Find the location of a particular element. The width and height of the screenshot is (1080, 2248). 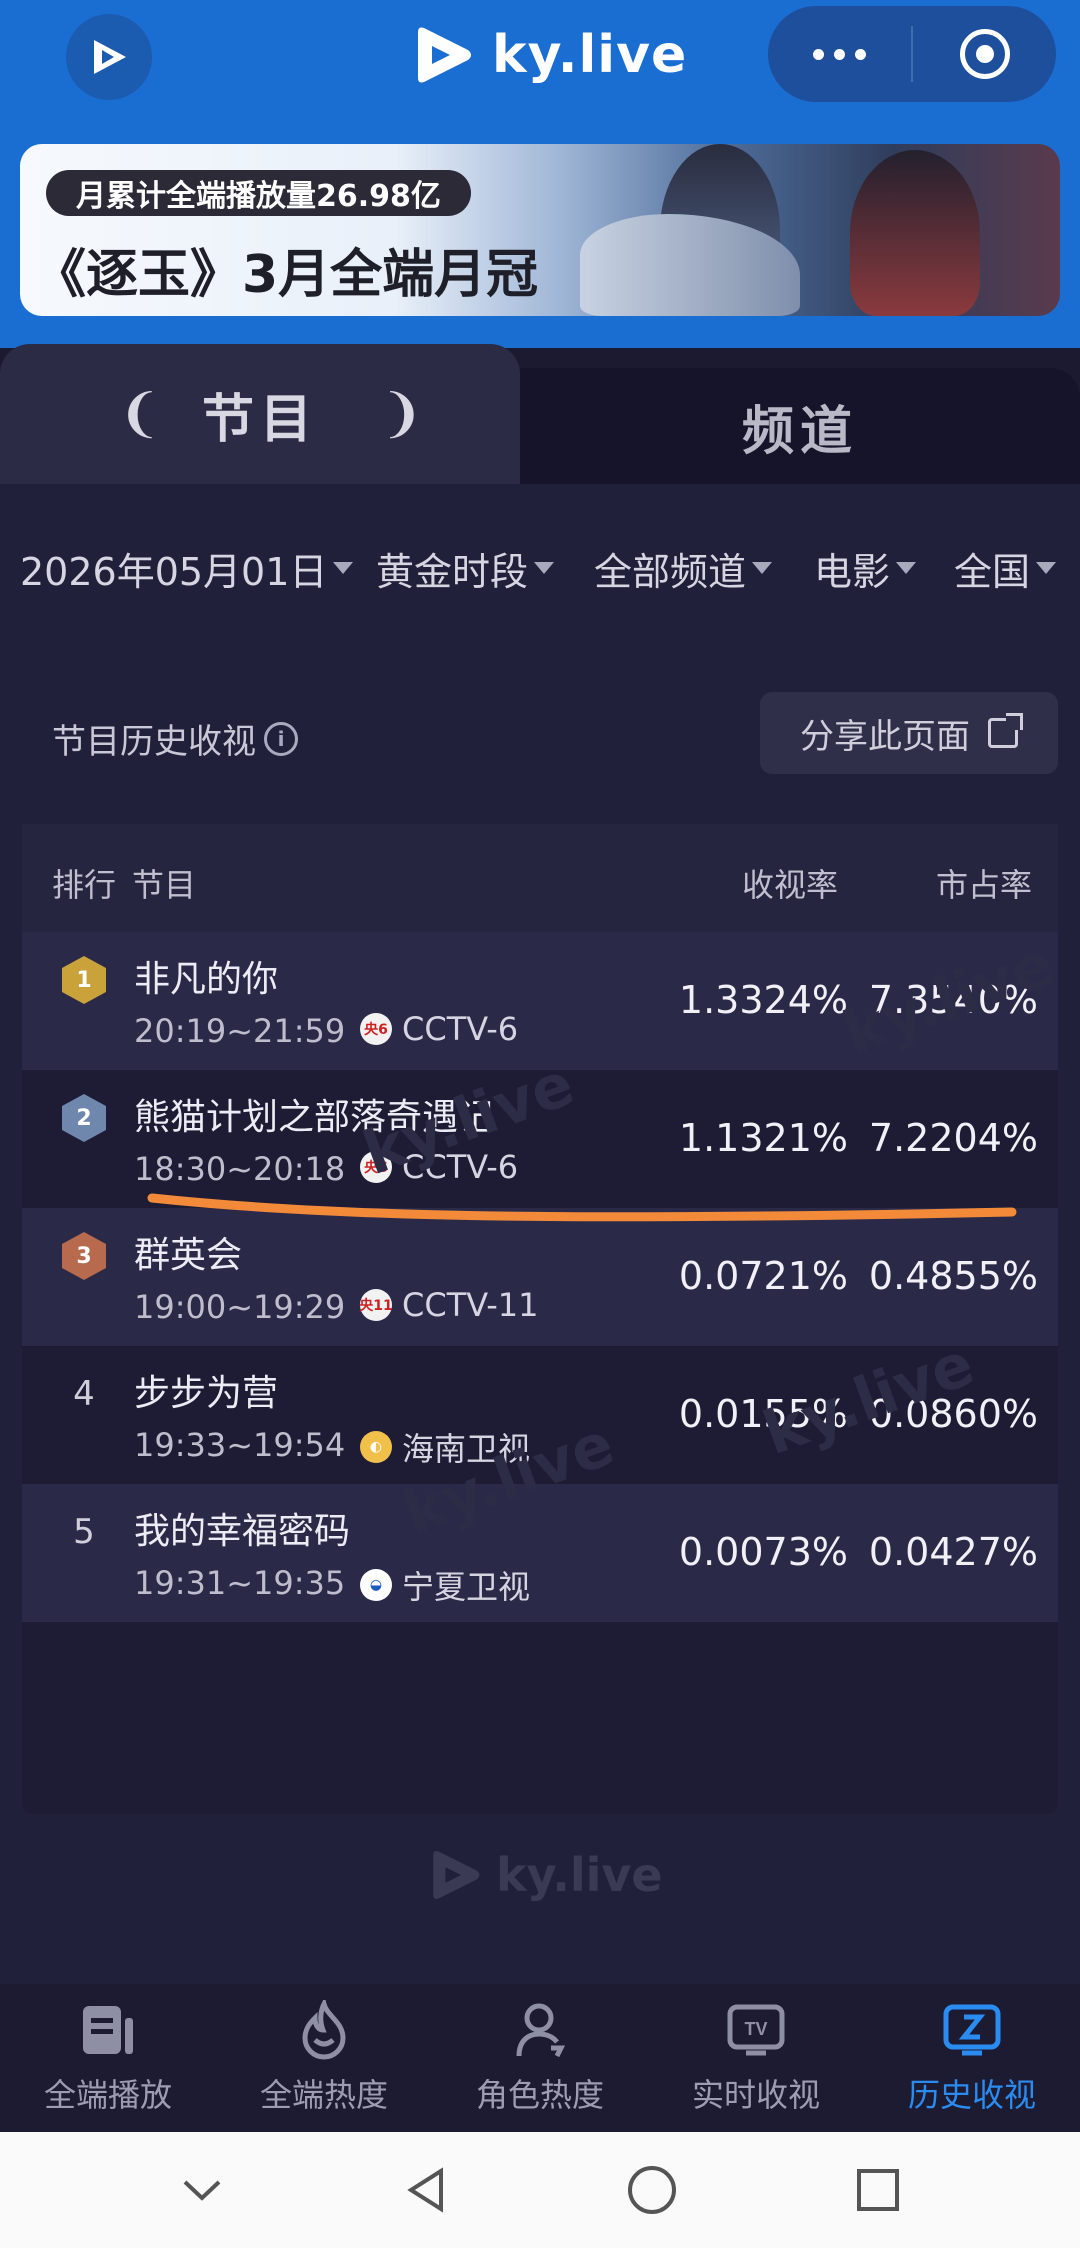

bottom-nav: 全端播放 全端热度 角色热度 TV 实时收视 历史收视 is located at coordinates (540, 2058).